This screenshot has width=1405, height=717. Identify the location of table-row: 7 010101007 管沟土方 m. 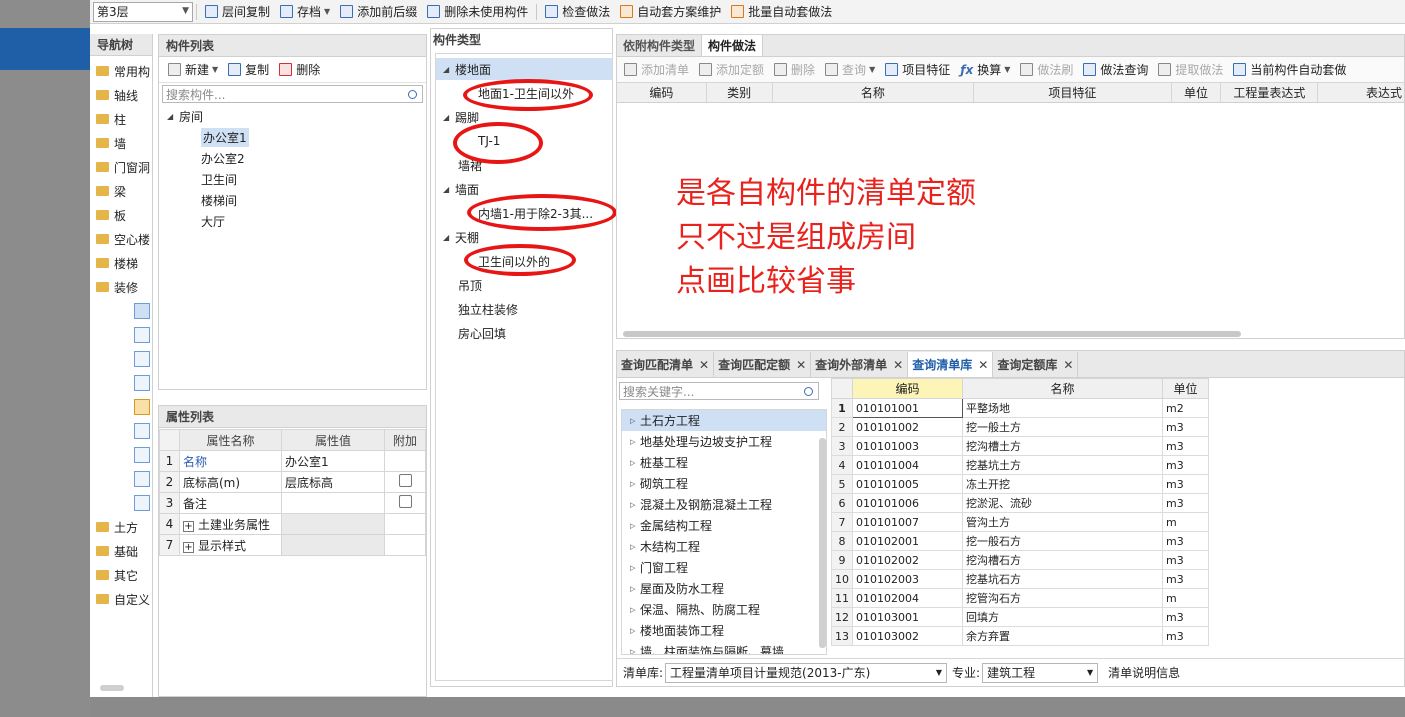
(1020, 522).